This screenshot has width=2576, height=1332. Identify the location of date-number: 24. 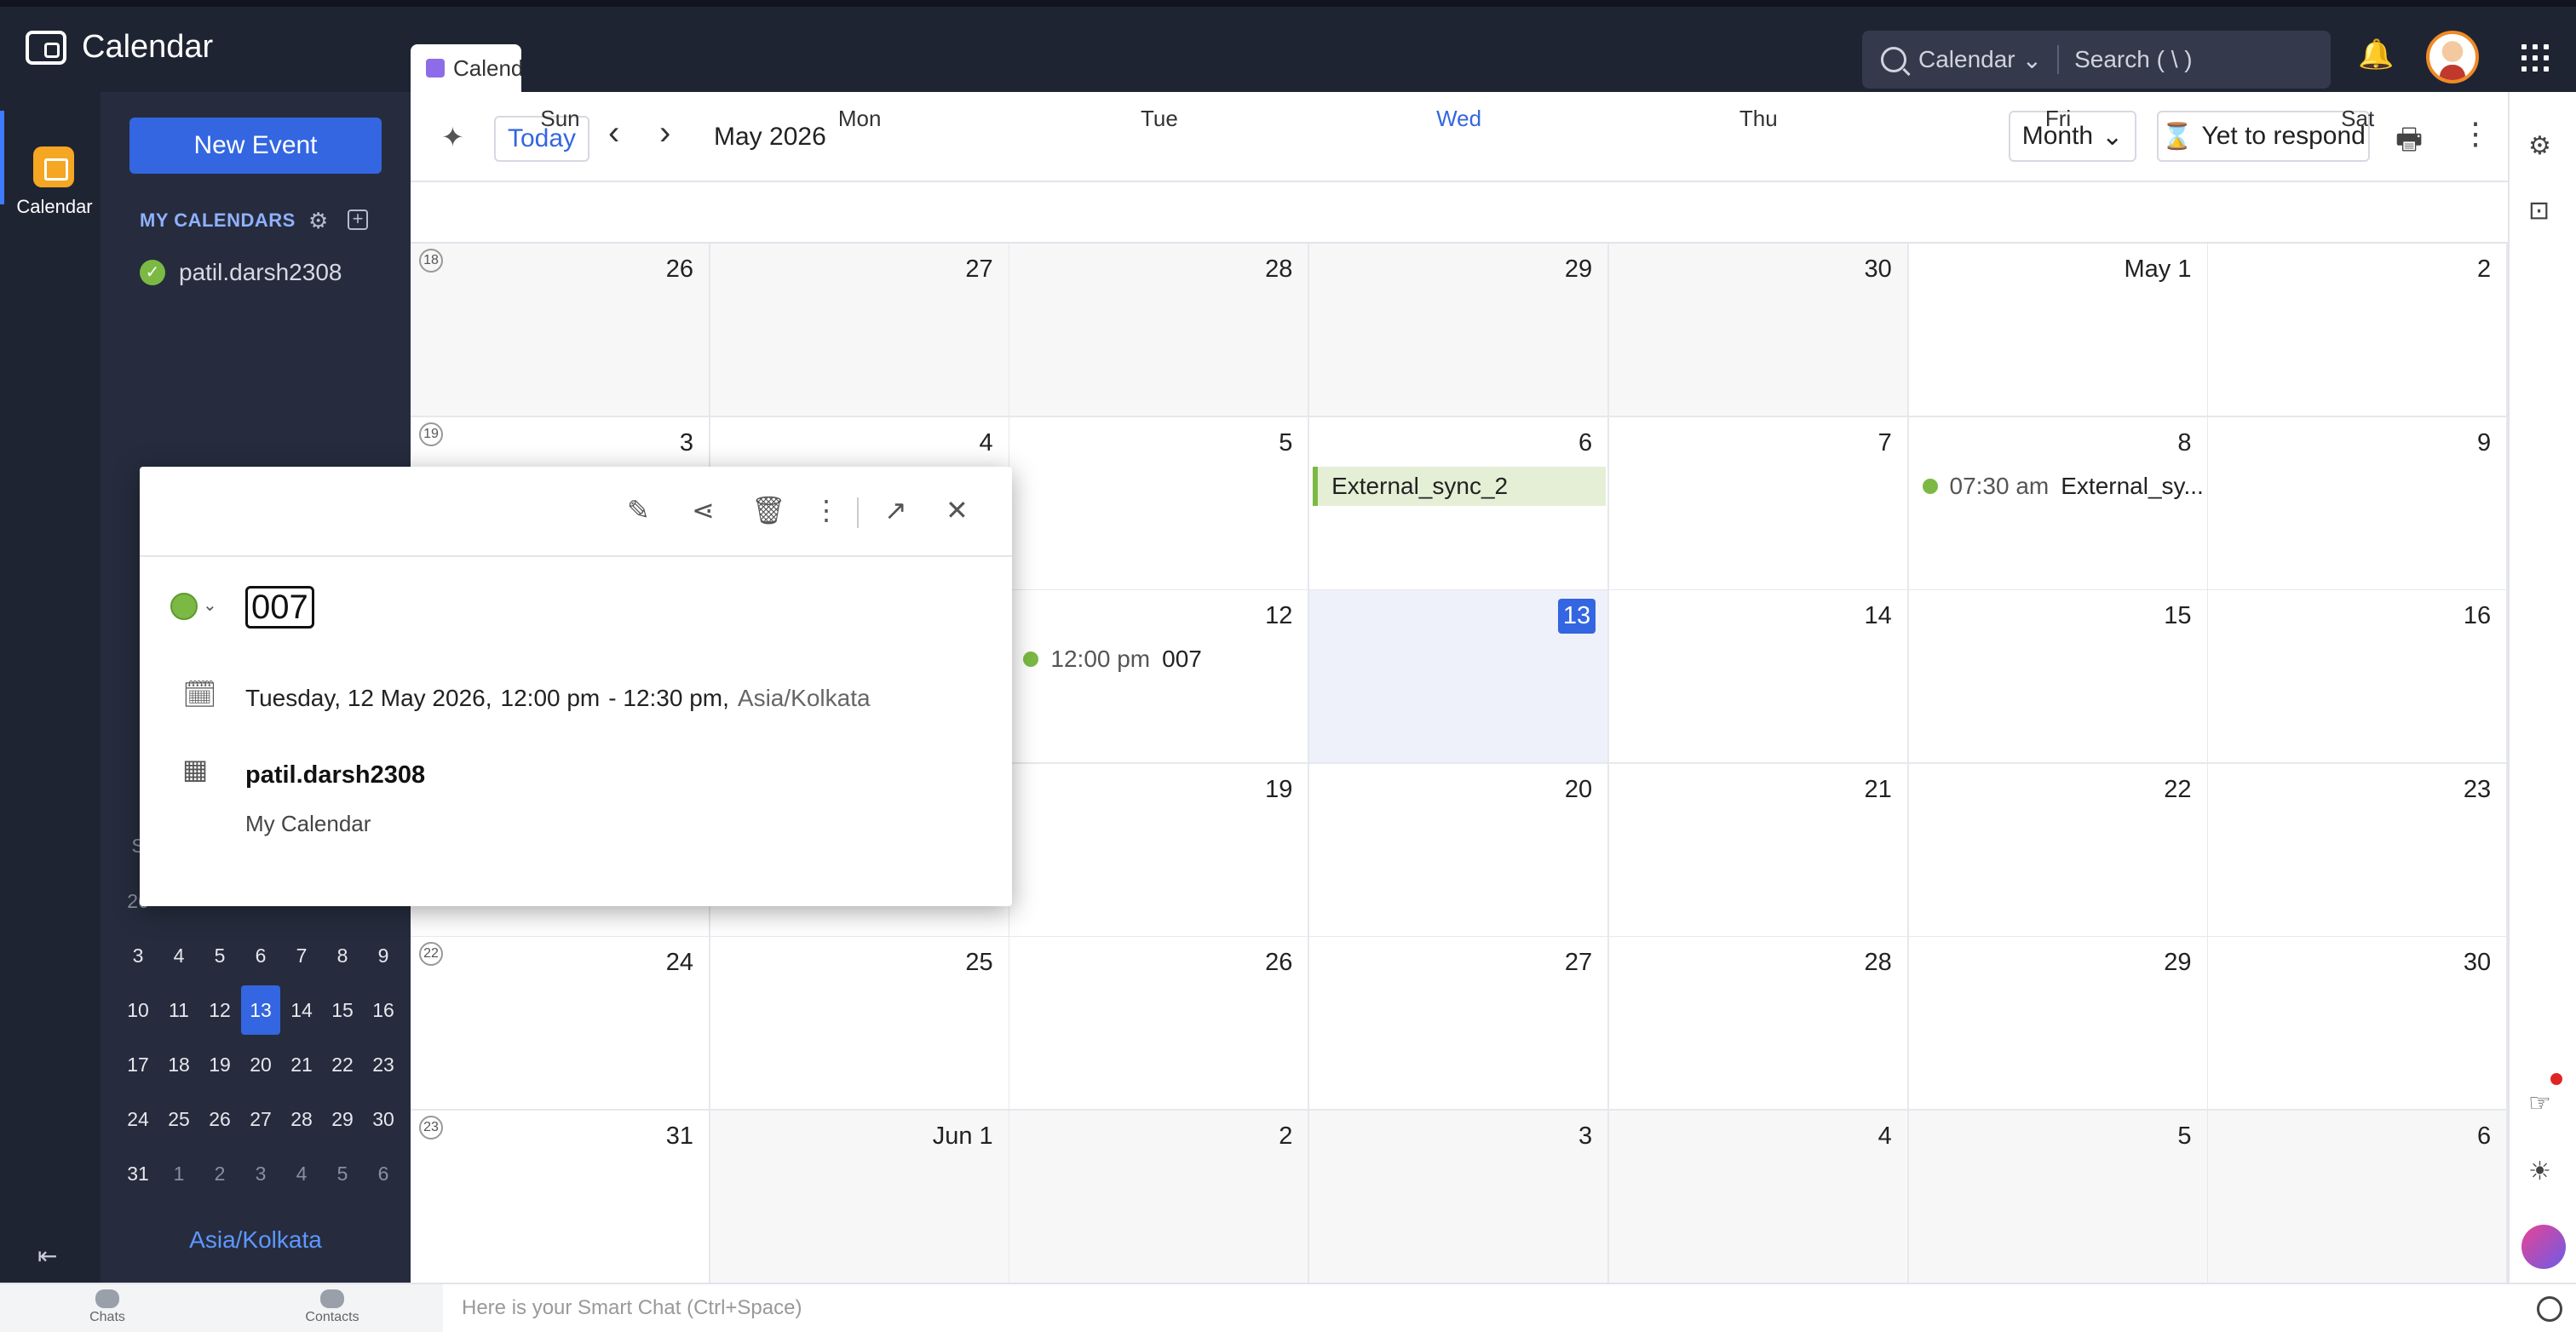
(680, 963).